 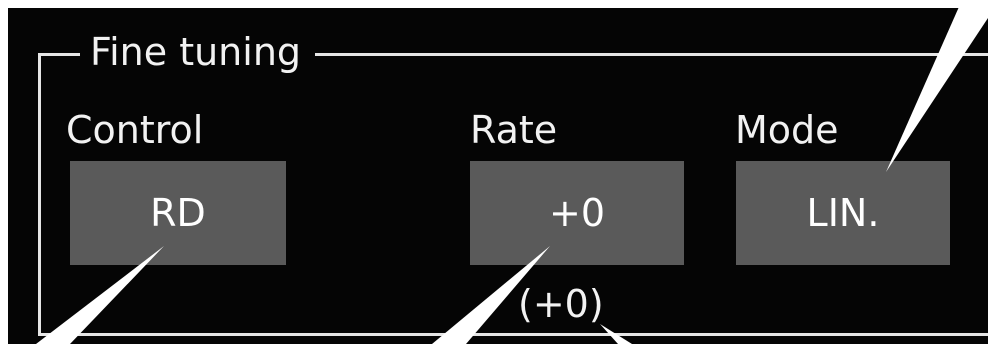 What do you see at coordinates (198, 52) in the screenshot?
I see `group-title: Fine tuning` at bounding box center [198, 52].